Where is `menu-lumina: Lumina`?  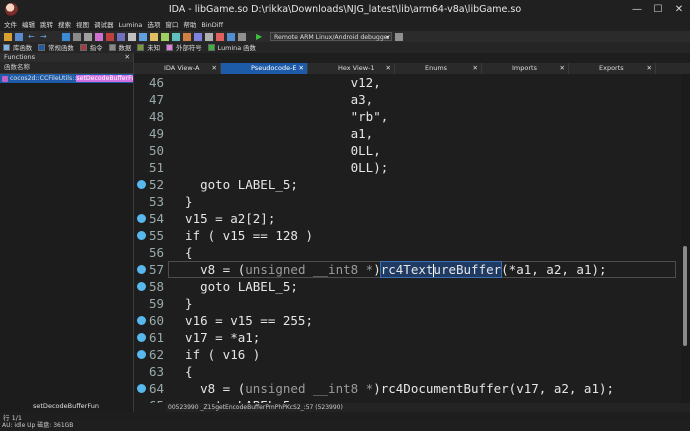 menu-lumina: Lumina is located at coordinates (133, 25).